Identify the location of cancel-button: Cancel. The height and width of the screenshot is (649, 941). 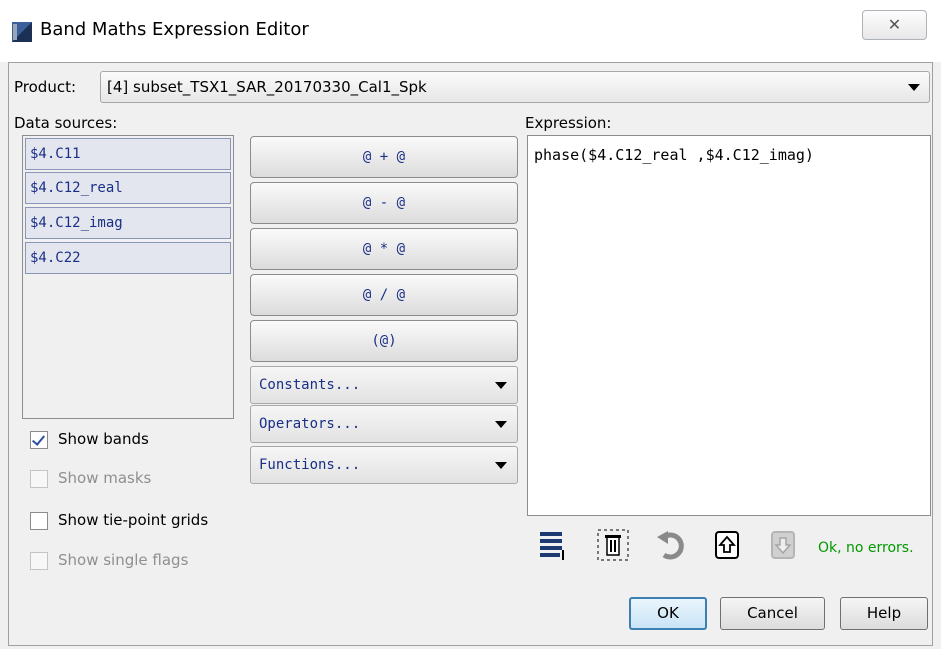
(772, 613).